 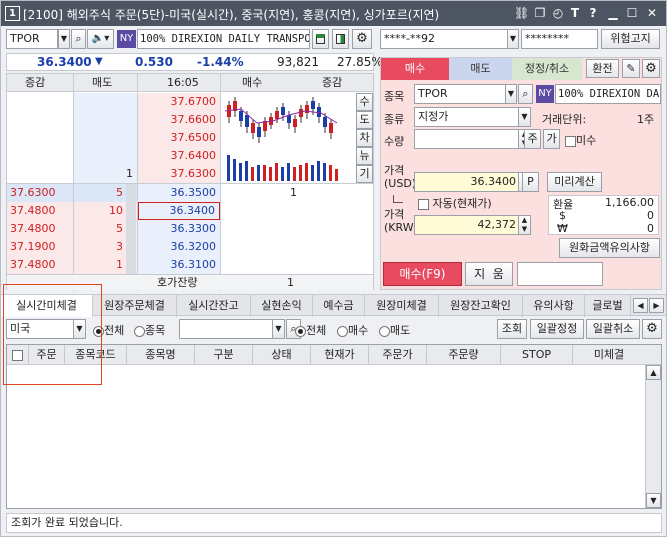 I want to click on ask-price: 37.6300, so click(x=179, y=174).